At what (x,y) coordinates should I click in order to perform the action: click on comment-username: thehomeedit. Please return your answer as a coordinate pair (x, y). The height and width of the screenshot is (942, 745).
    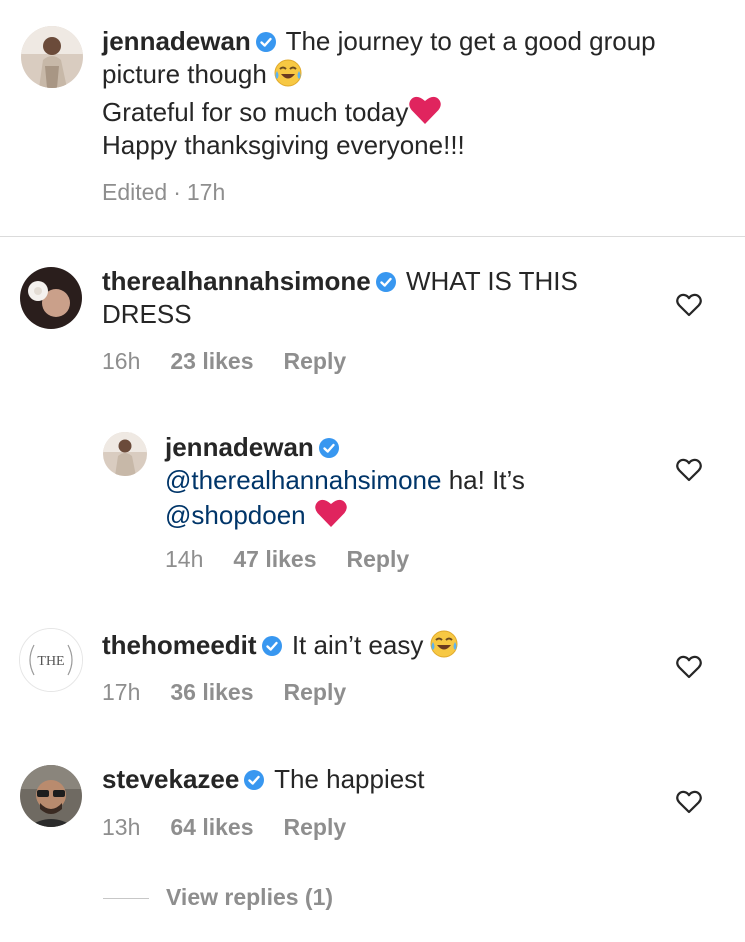
    Looking at the image, I should click on (179, 645).